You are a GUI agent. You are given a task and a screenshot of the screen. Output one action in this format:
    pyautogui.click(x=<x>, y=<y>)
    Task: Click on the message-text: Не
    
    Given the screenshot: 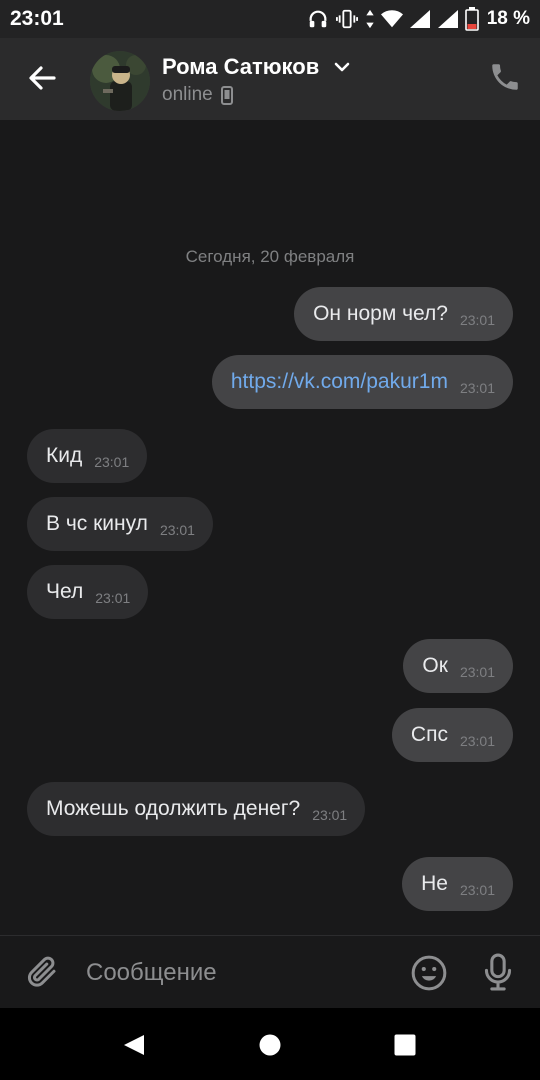 What is the action you would take?
    pyautogui.click(x=434, y=883)
    